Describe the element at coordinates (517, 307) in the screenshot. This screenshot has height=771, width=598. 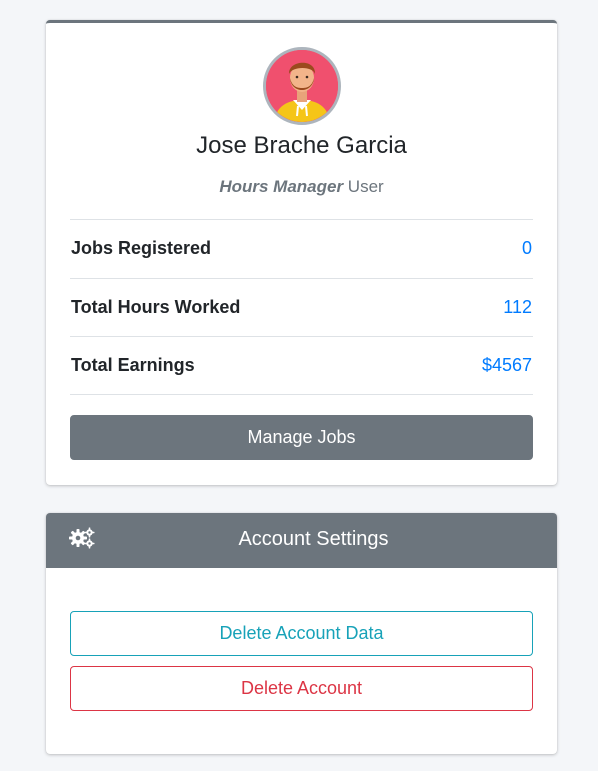
I see `stat-value: 112` at that location.